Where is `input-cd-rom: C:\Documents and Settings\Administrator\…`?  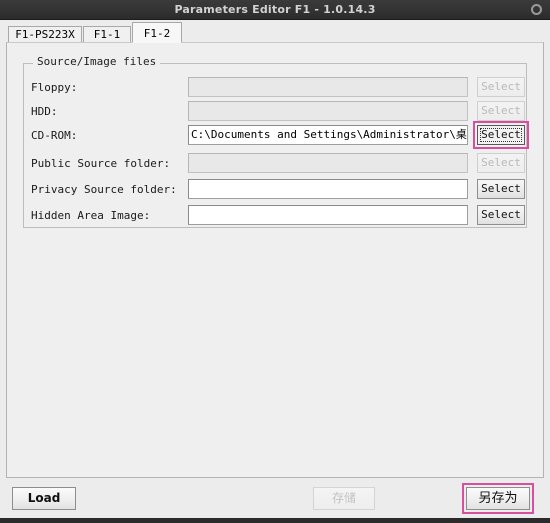
input-cd-rom: C:\Documents and Settings\Administrator\… is located at coordinates (328, 135).